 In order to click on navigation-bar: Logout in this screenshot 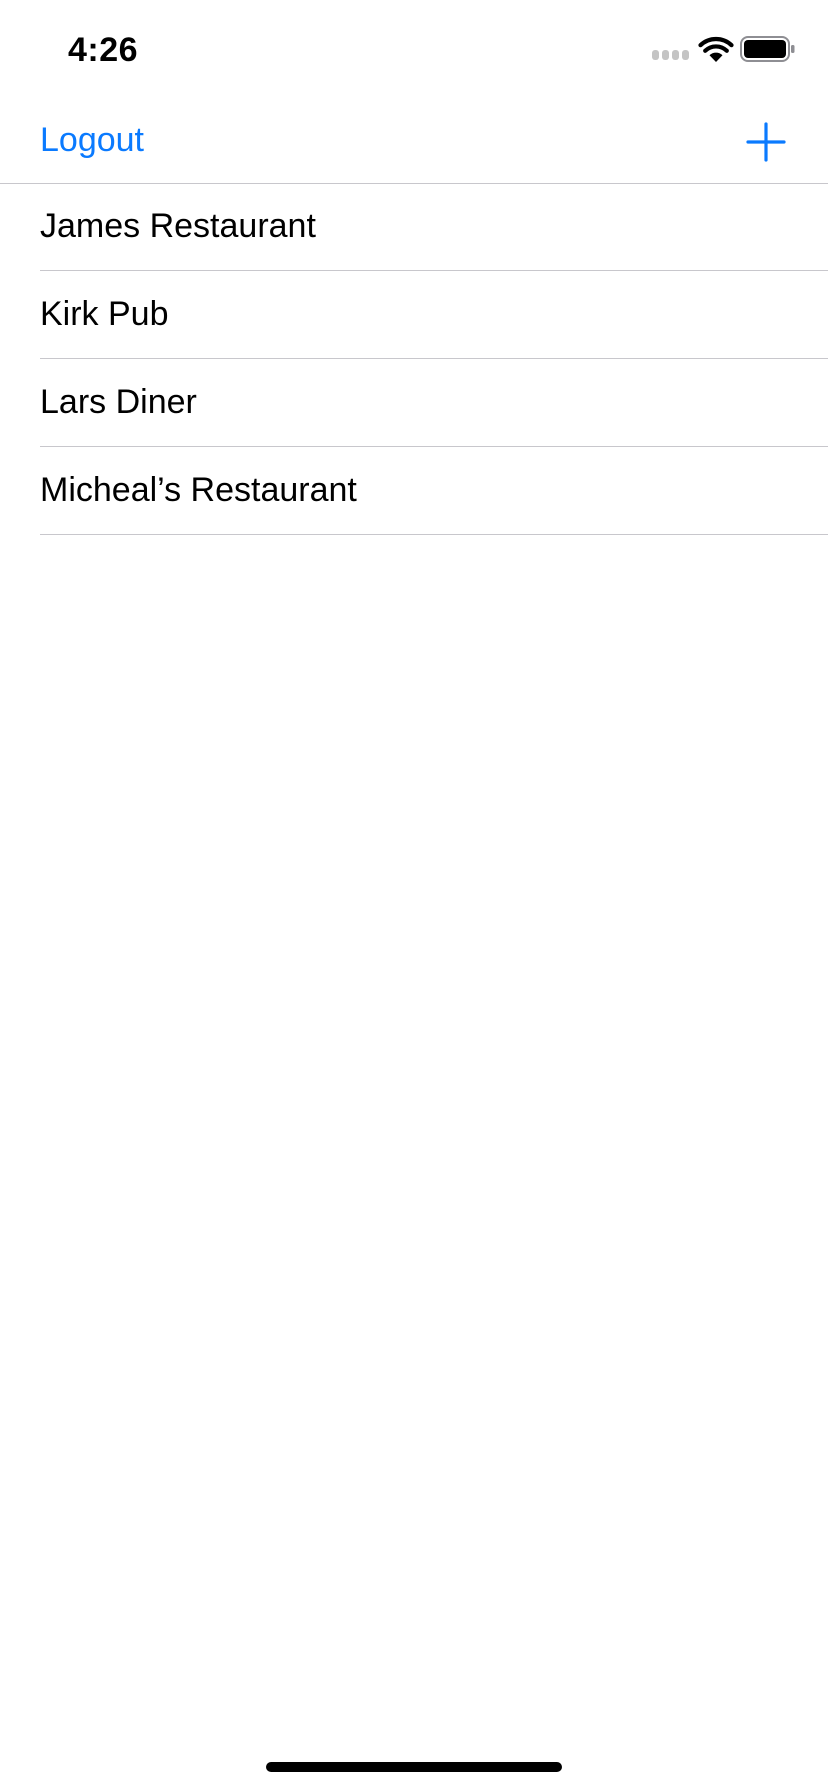, I will do `click(414, 142)`.